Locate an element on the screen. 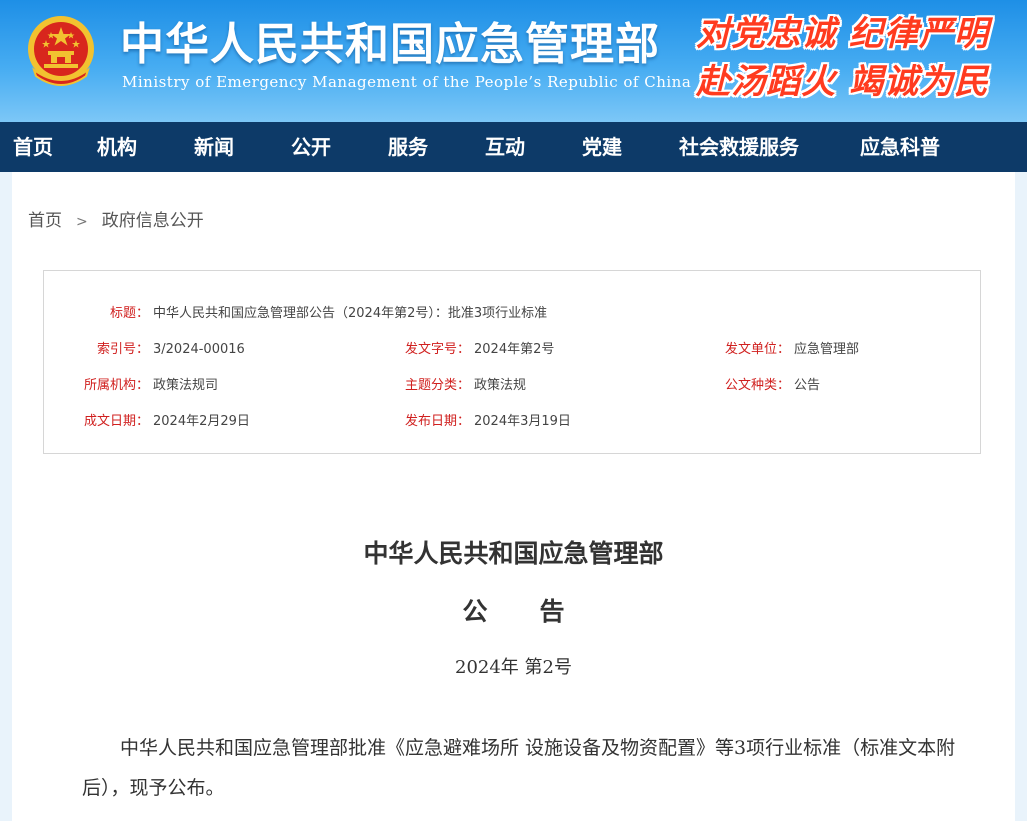 This screenshot has height=821, width=1027. info-topic-value: 政策法规 is located at coordinates (500, 385).